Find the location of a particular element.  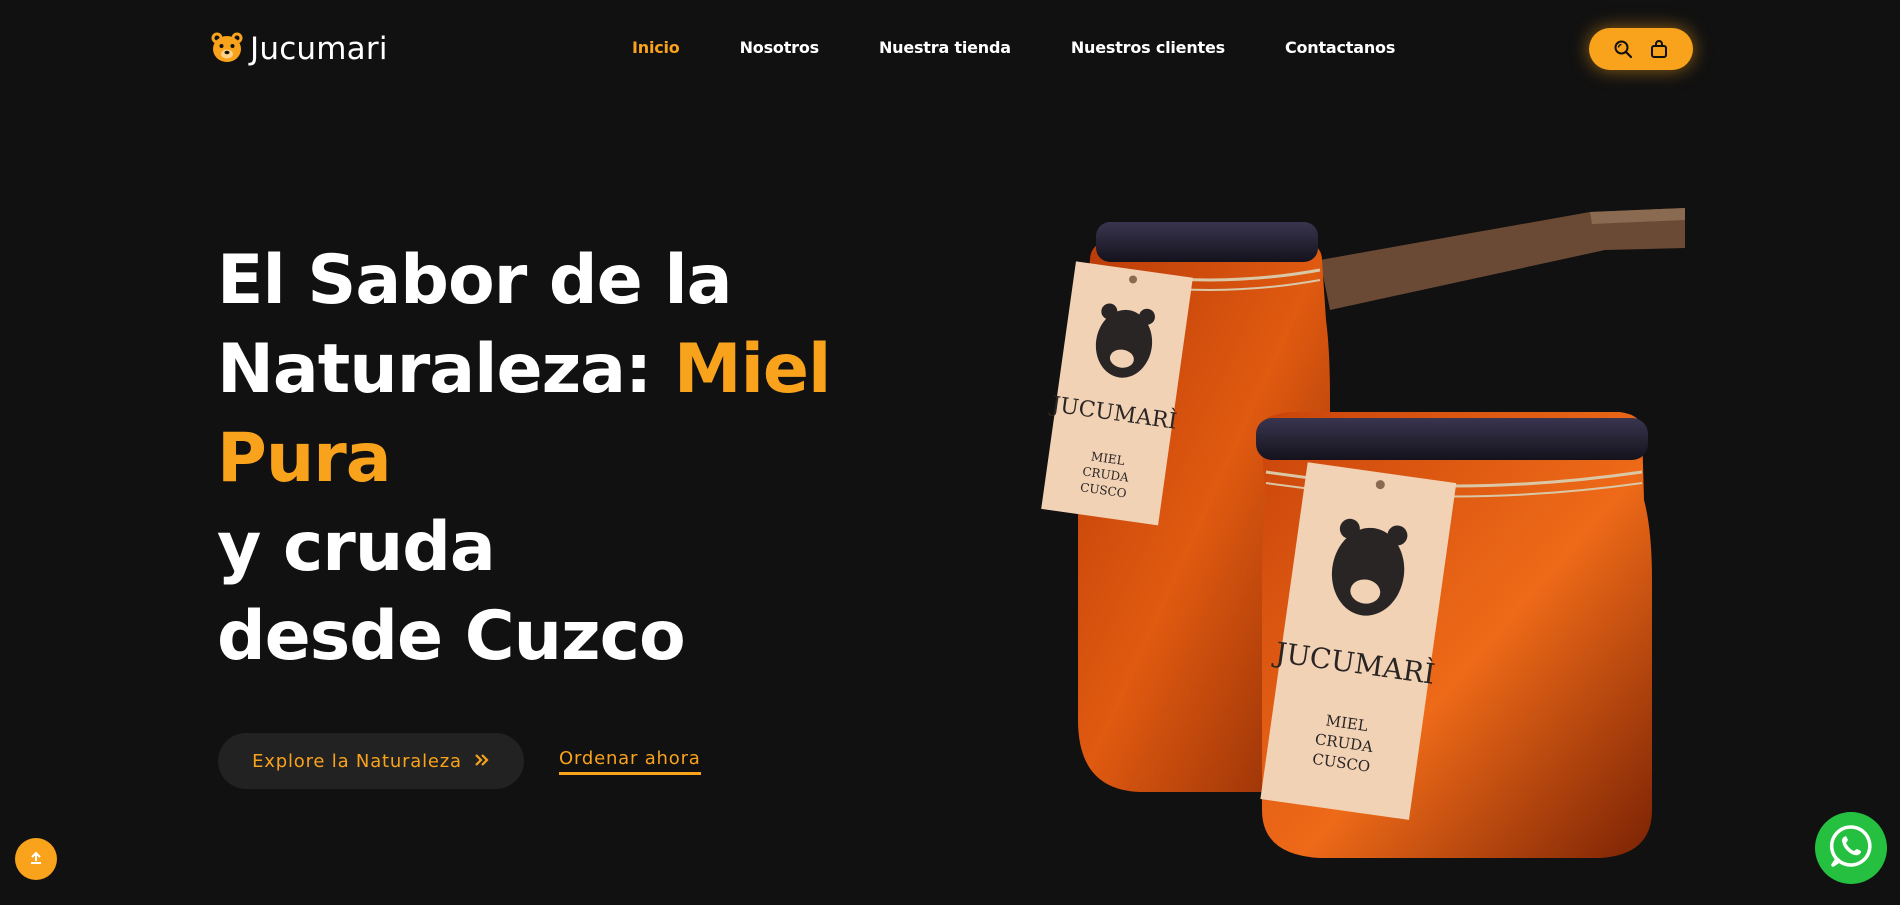

brand-logo: Jucumari is located at coordinates (299, 49).